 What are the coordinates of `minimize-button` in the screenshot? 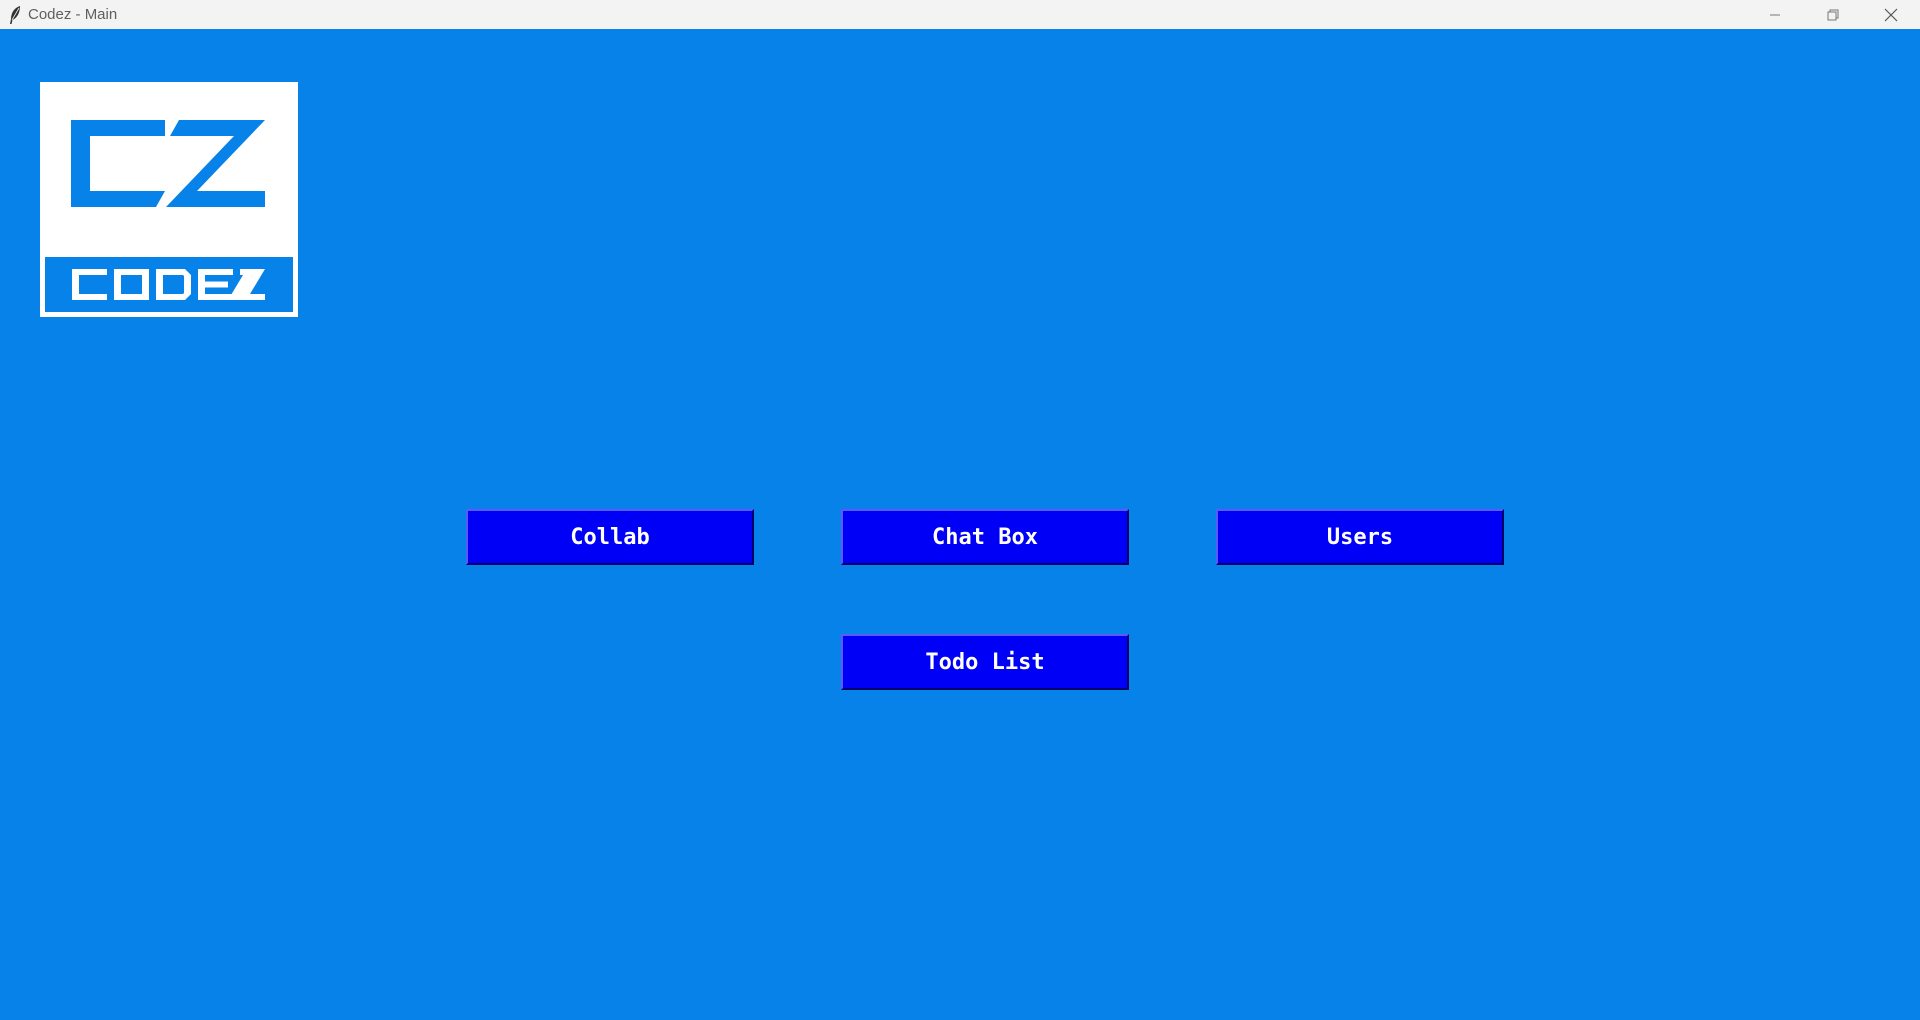 It's located at (1775, 14).